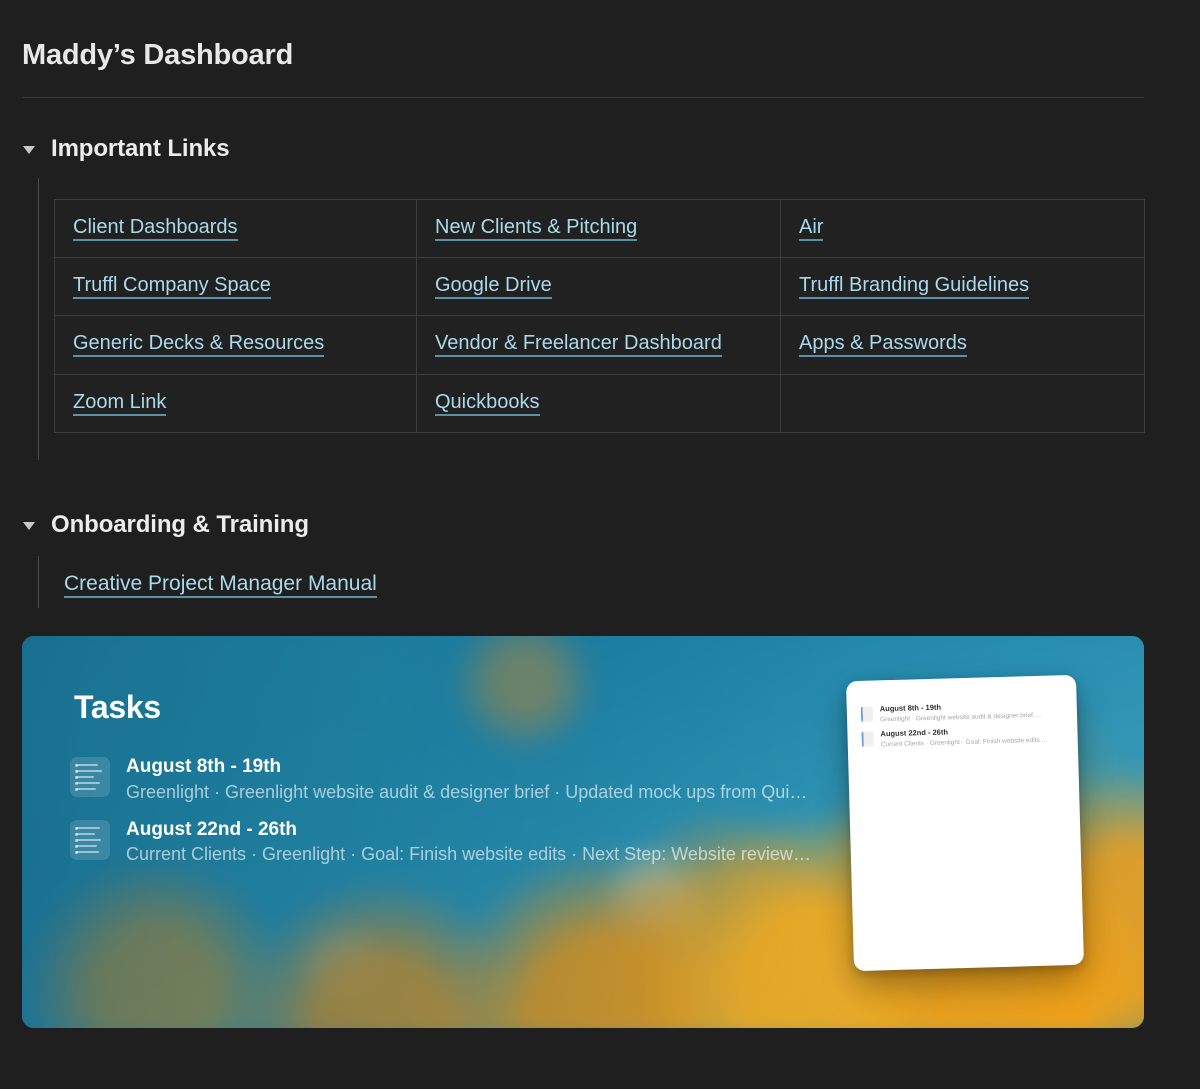  What do you see at coordinates (172, 287) in the screenshot?
I see `link-truffl-company-space: Truffl Company Space` at bounding box center [172, 287].